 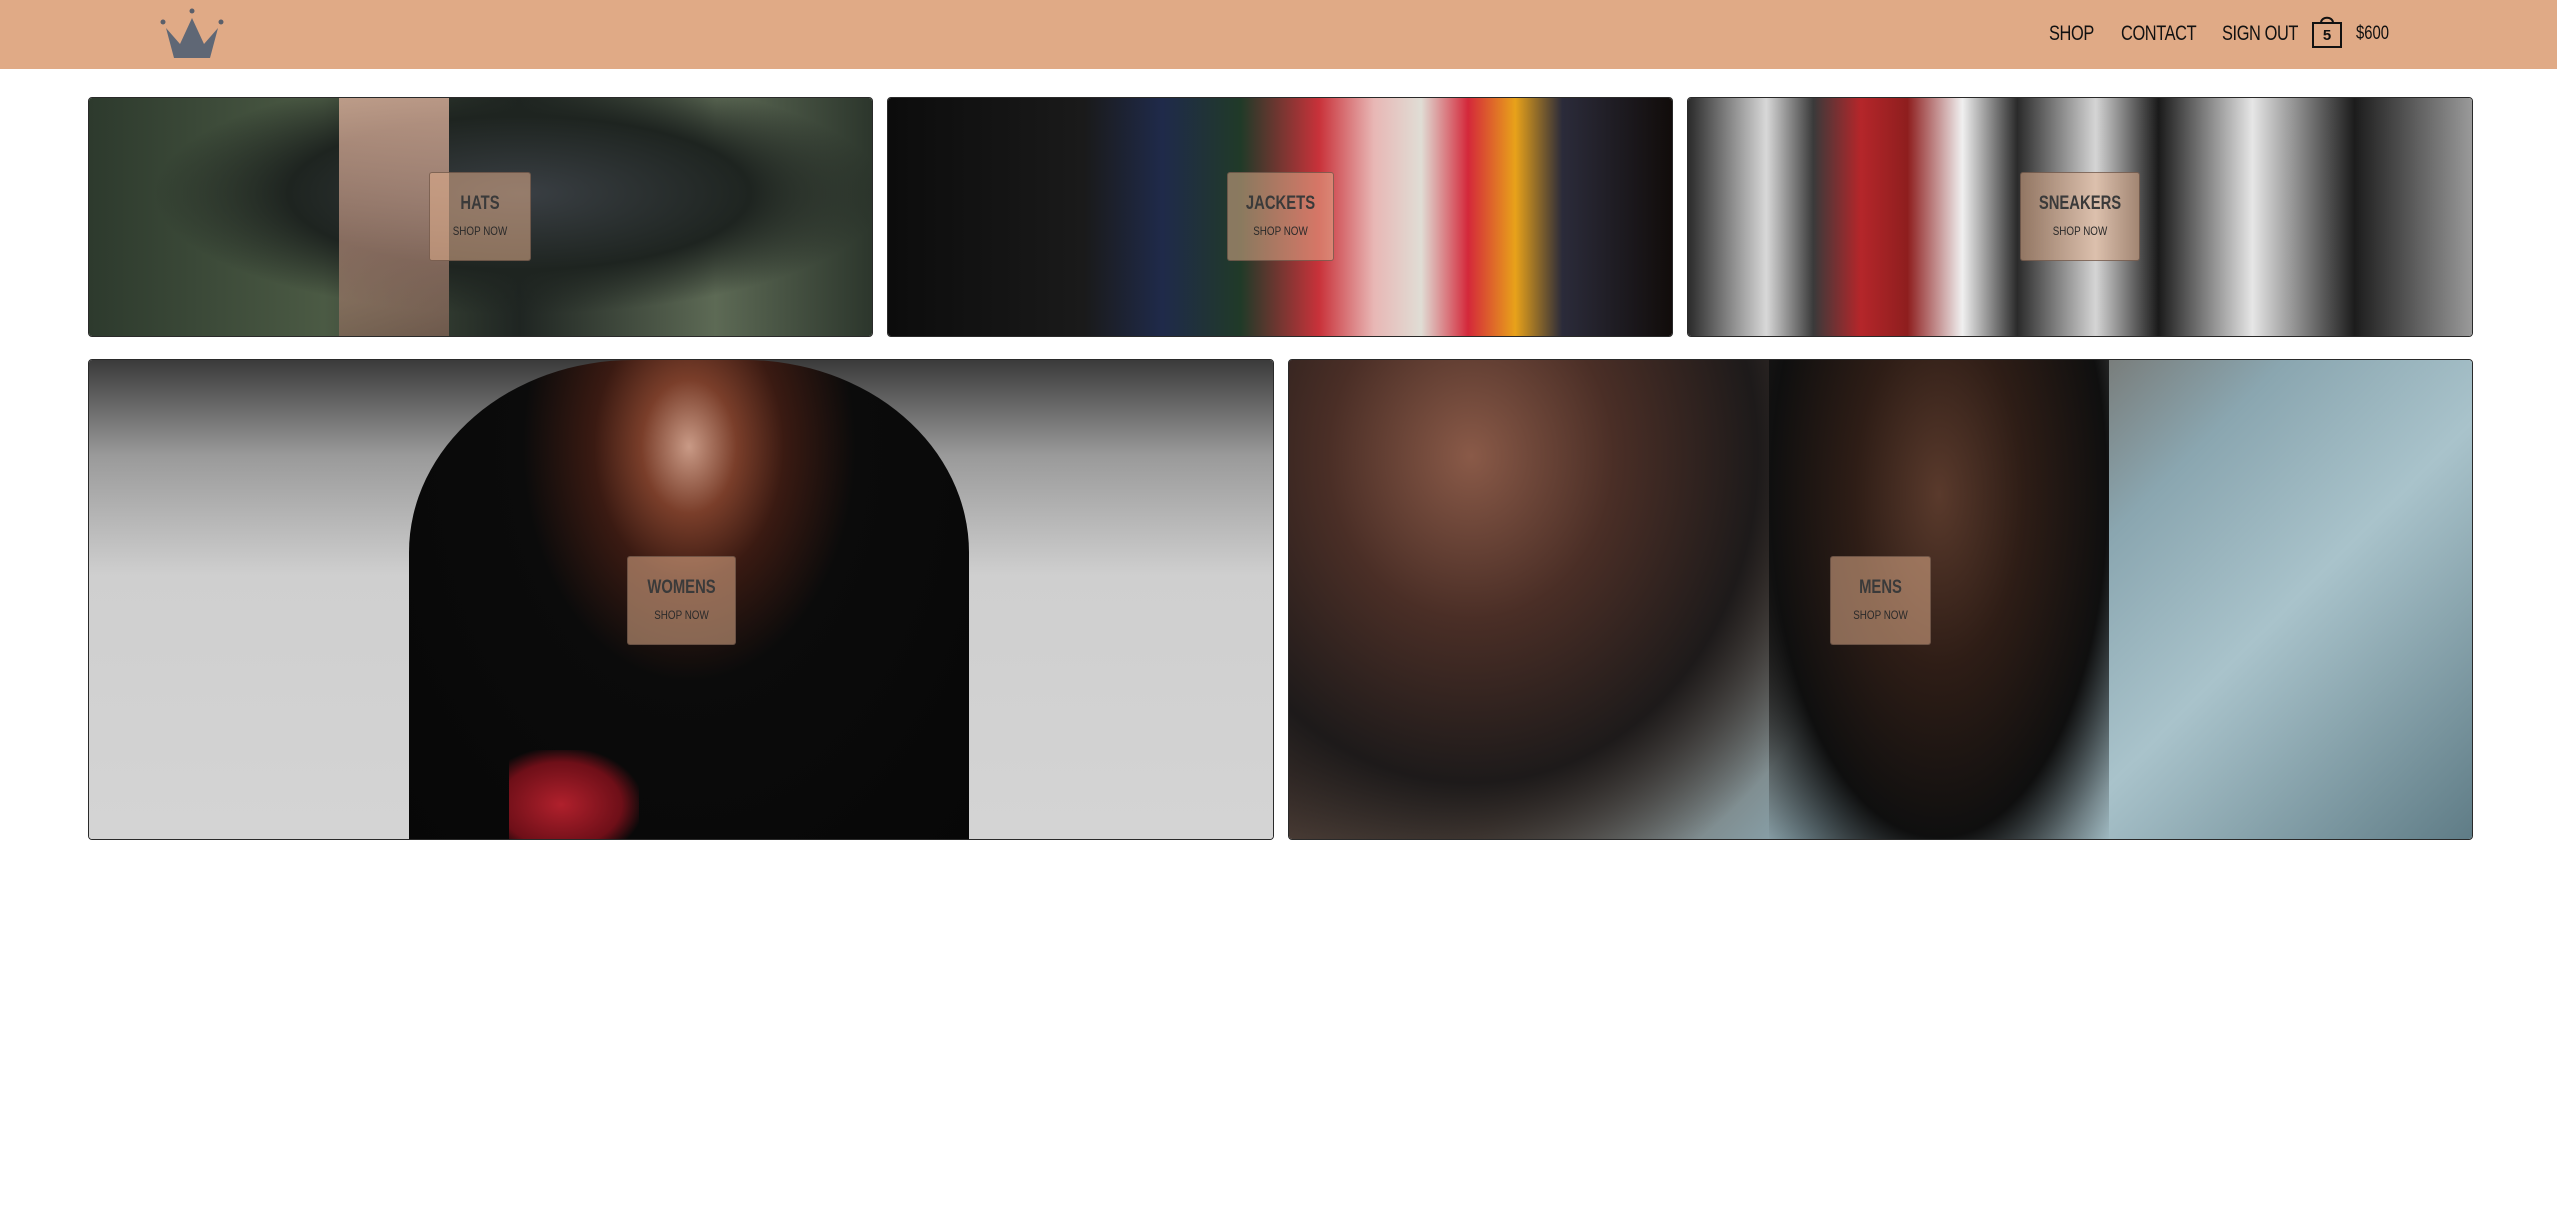 I want to click on man-image, so click(x=1939, y=599).